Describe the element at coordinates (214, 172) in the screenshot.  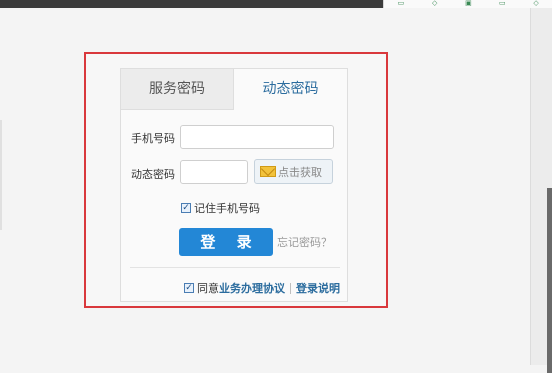
I see `code-input` at that location.